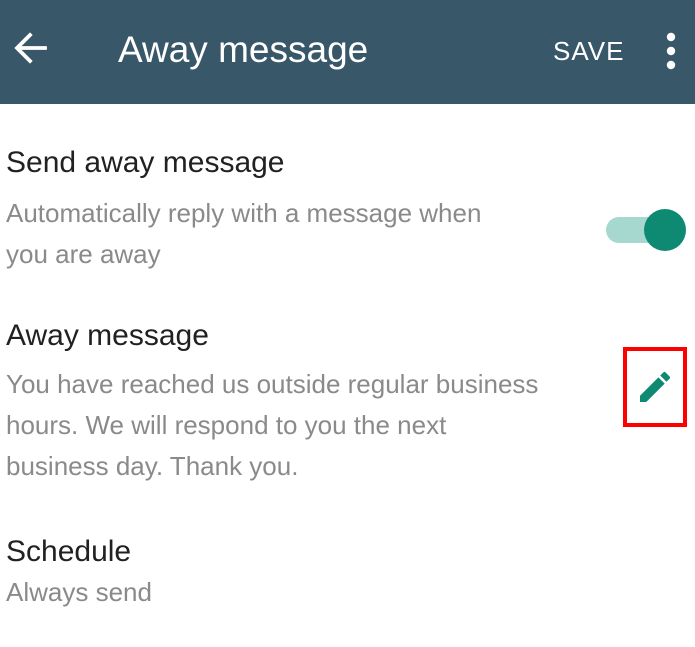 The image size is (695, 647). Describe the element at coordinates (107, 335) in the screenshot. I see `away-message-title: Away message` at that location.